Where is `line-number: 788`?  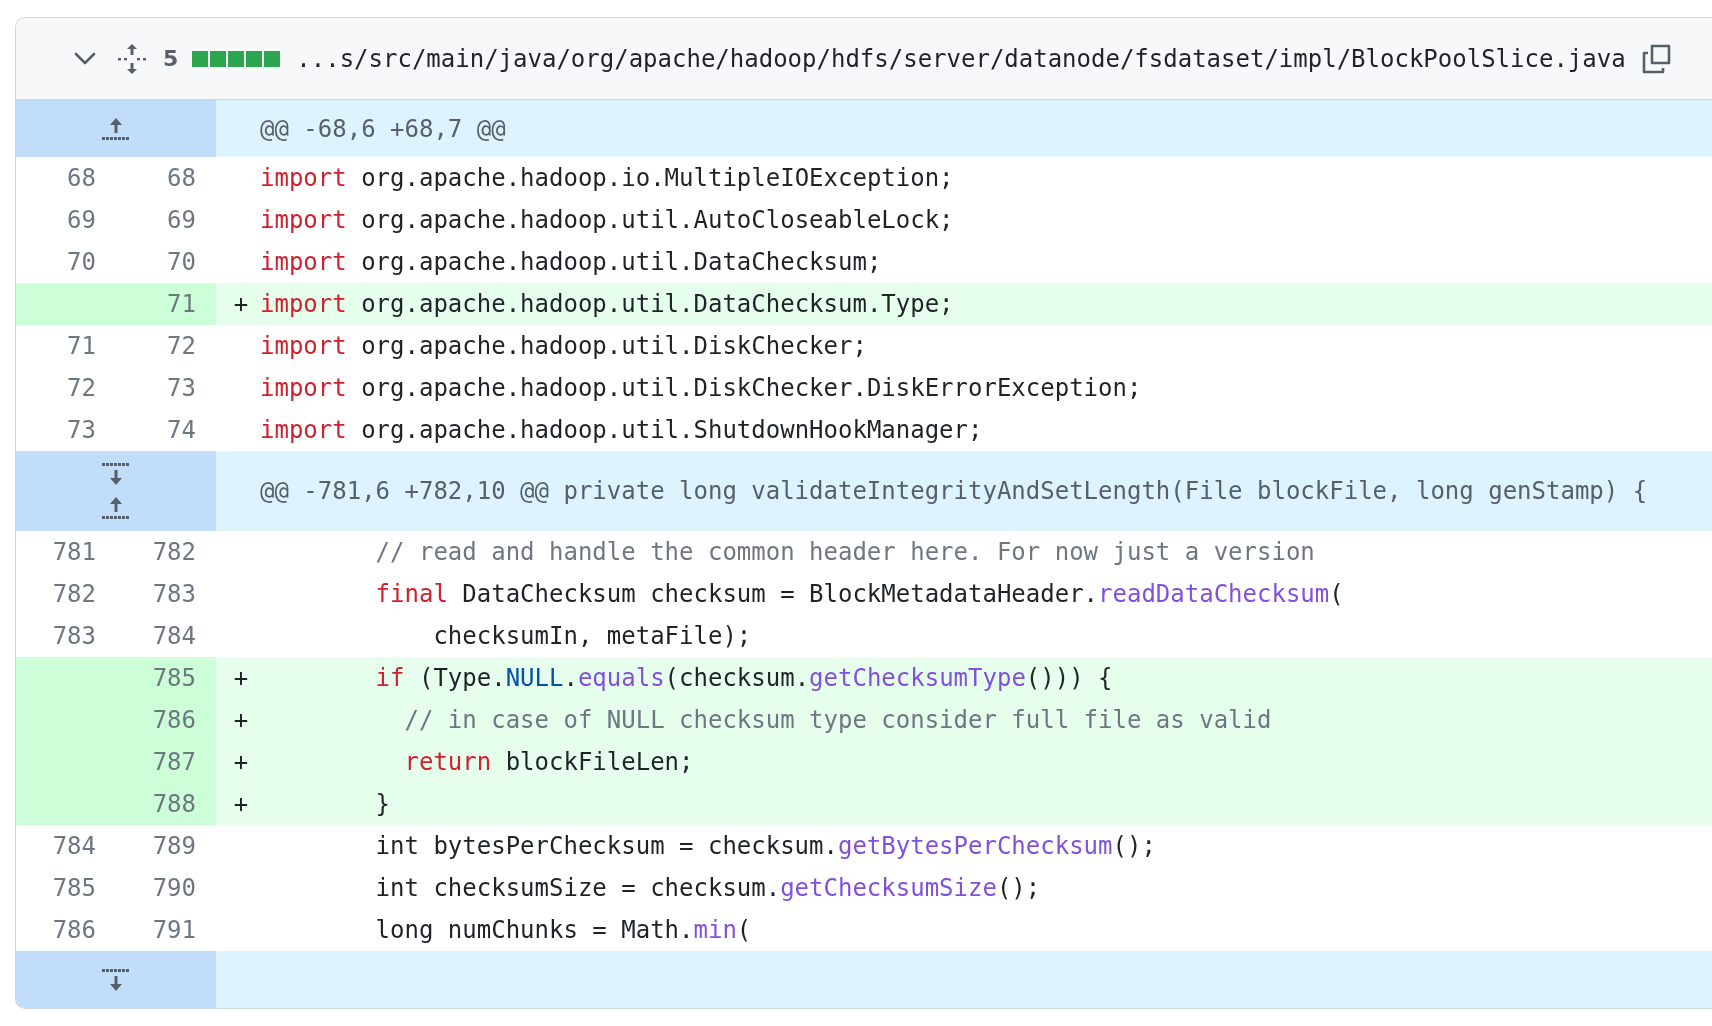
line-number: 788 is located at coordinates (166, 804).